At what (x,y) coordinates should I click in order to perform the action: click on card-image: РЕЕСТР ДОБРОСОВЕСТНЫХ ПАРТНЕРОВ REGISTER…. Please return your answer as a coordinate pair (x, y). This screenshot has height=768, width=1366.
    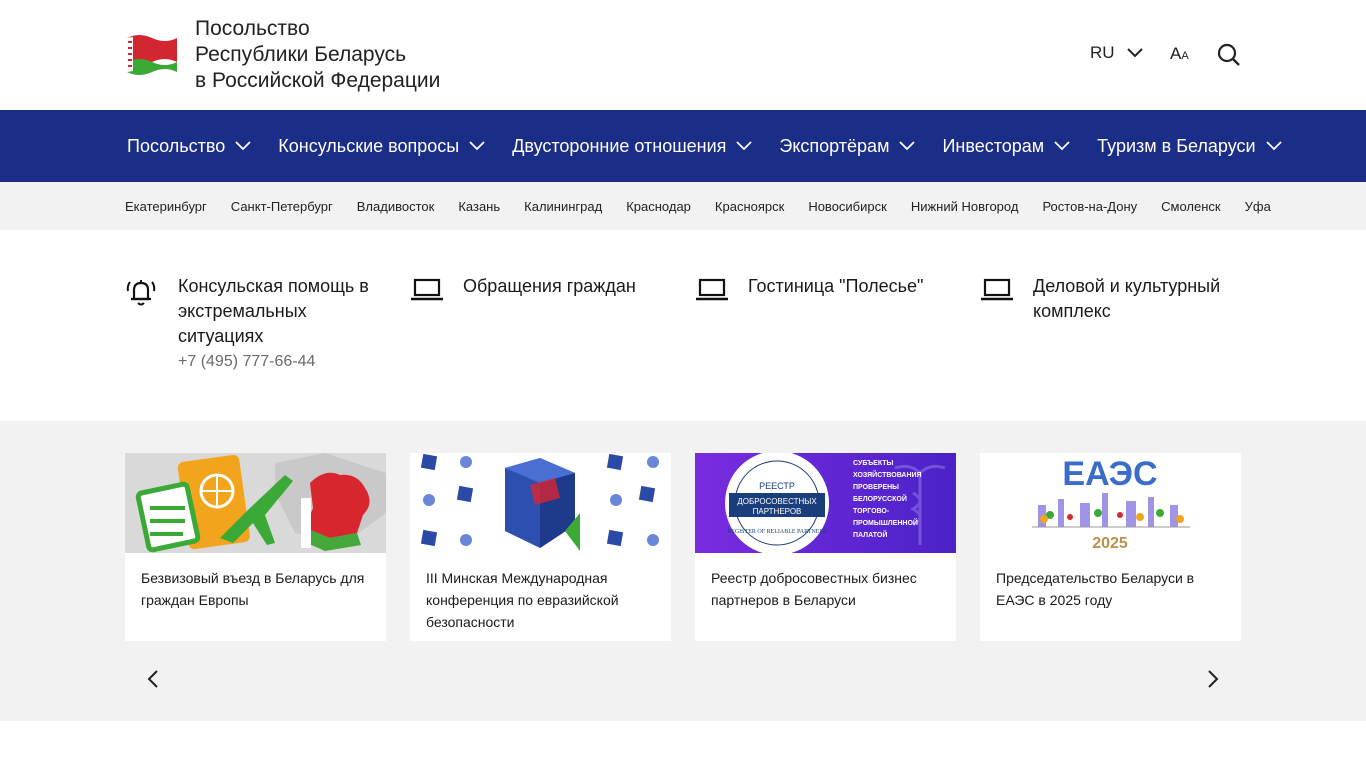
    Looking at the image, I should click on (825, 503).